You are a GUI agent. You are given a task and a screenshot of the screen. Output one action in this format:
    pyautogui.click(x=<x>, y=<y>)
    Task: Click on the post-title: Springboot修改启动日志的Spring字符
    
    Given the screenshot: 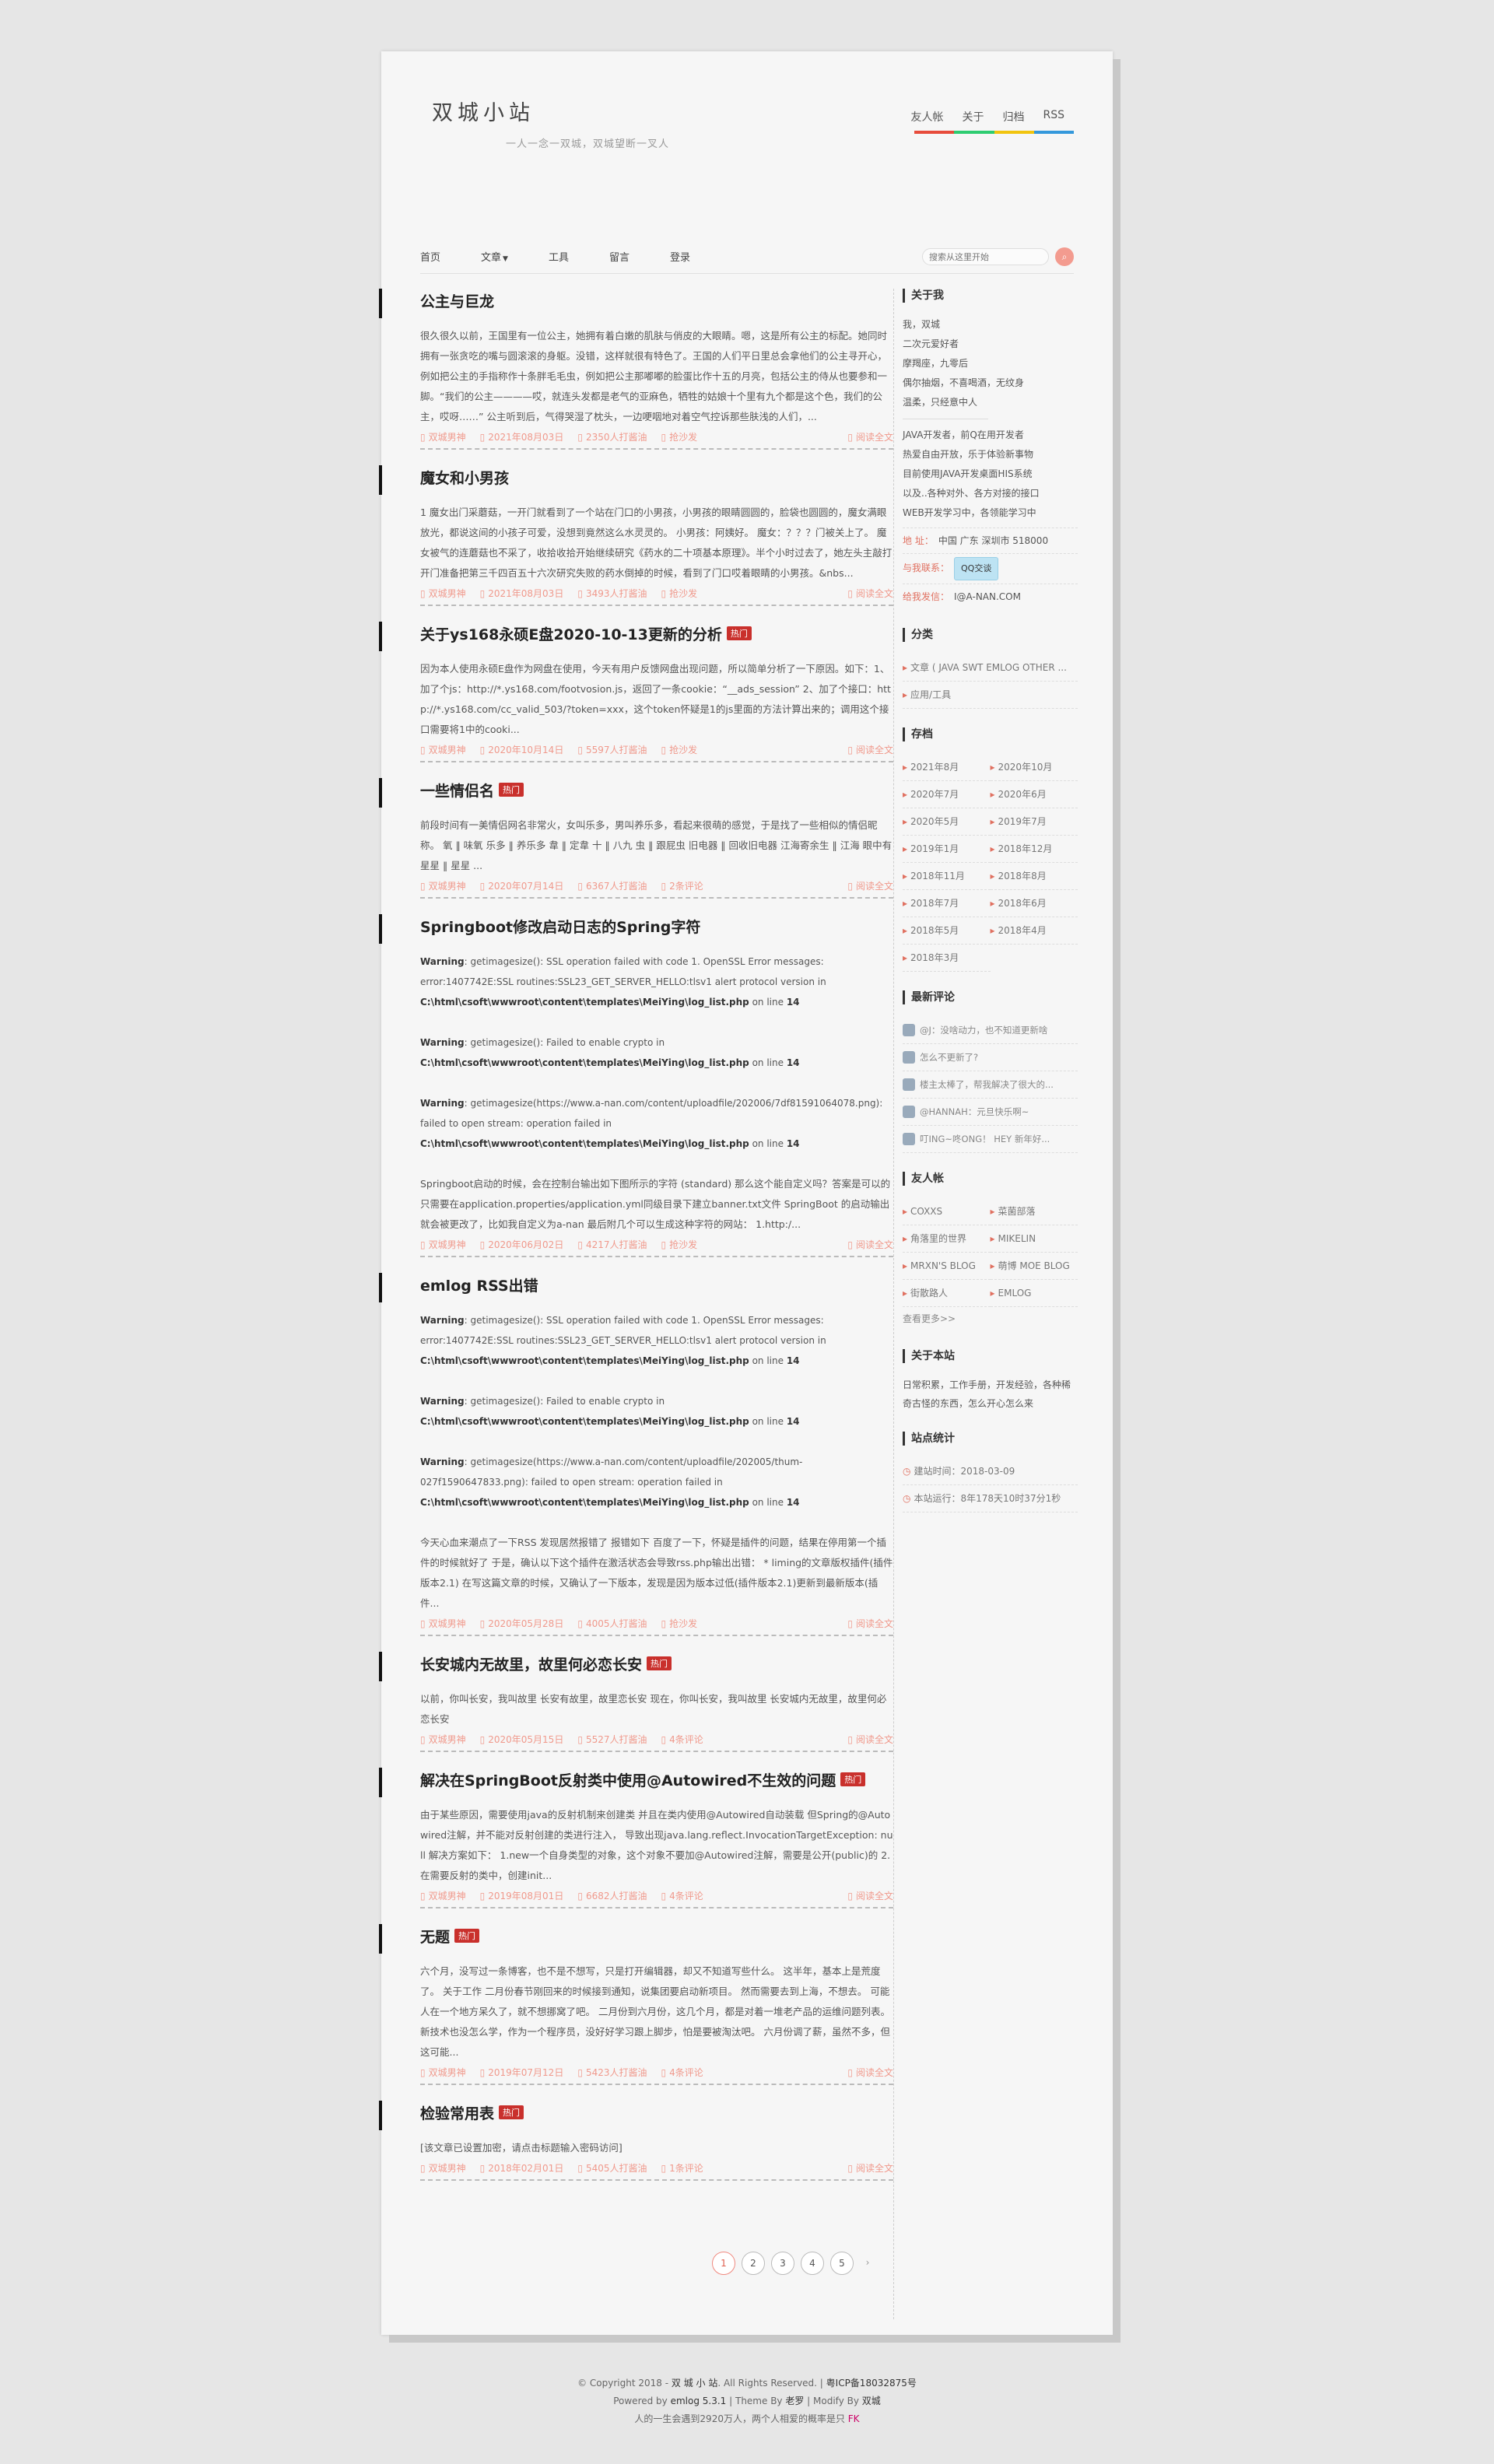 What is the action you would take?
    pyautogui.click(x=656, y=926)
    